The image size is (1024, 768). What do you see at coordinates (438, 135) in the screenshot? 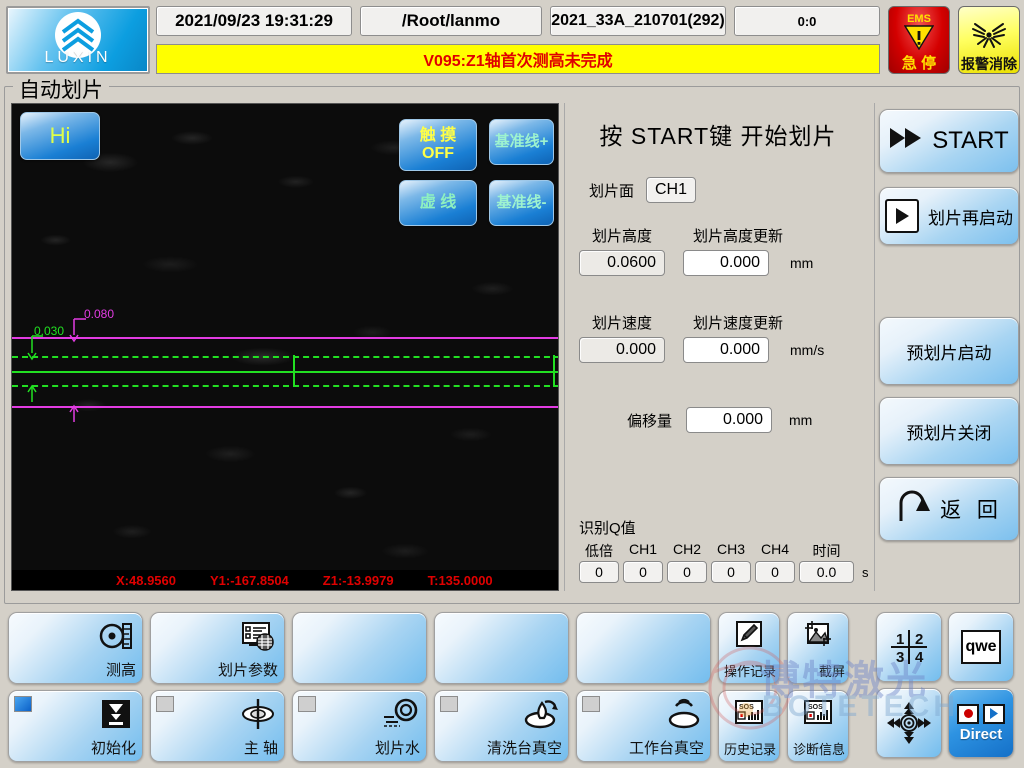
I see `touch-label-line1: 触 摸` at bounding box center [438, 135].